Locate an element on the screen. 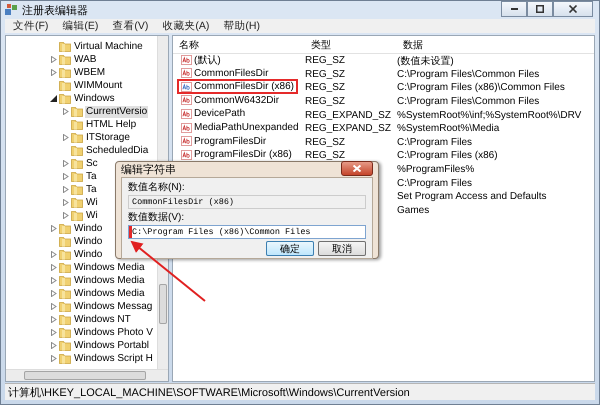  field-label: 数值数据(V): is located at coordinates (157, 217).